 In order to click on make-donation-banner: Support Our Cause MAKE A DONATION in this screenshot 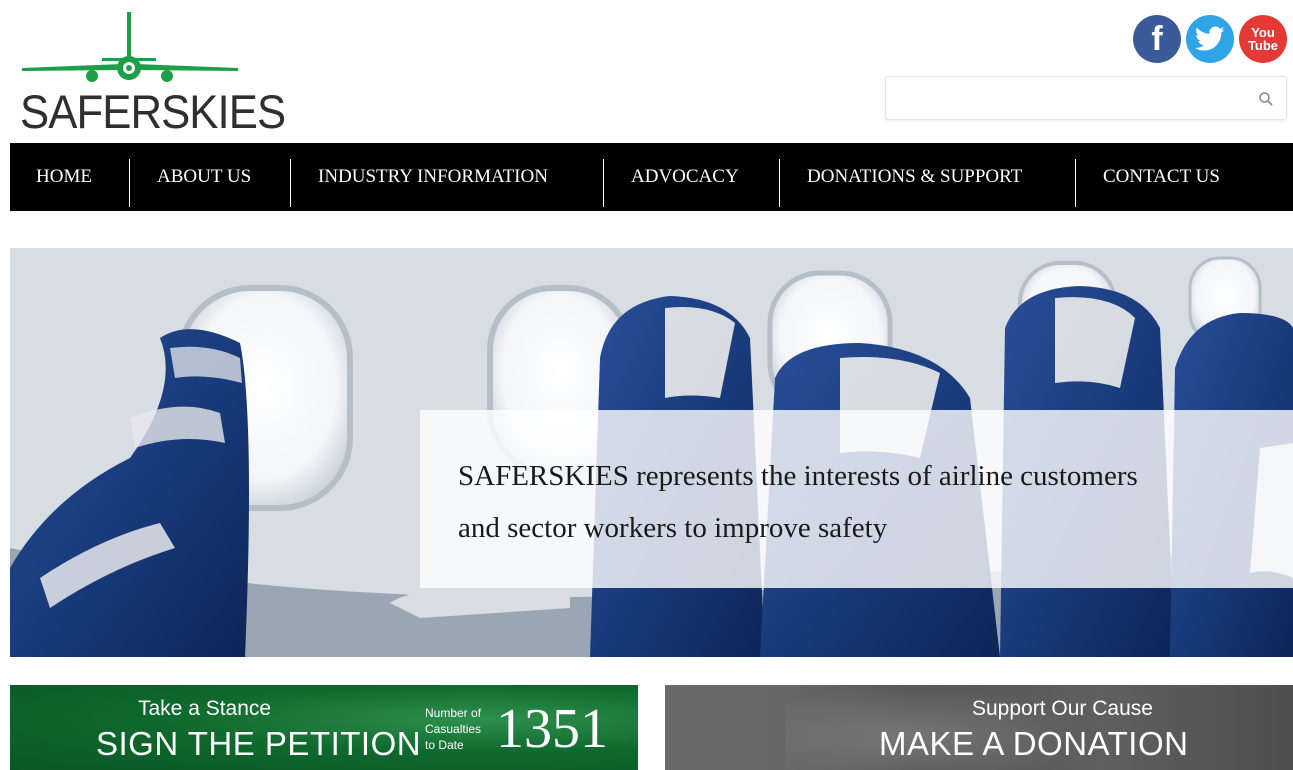, I will do `click(979, 727)`.